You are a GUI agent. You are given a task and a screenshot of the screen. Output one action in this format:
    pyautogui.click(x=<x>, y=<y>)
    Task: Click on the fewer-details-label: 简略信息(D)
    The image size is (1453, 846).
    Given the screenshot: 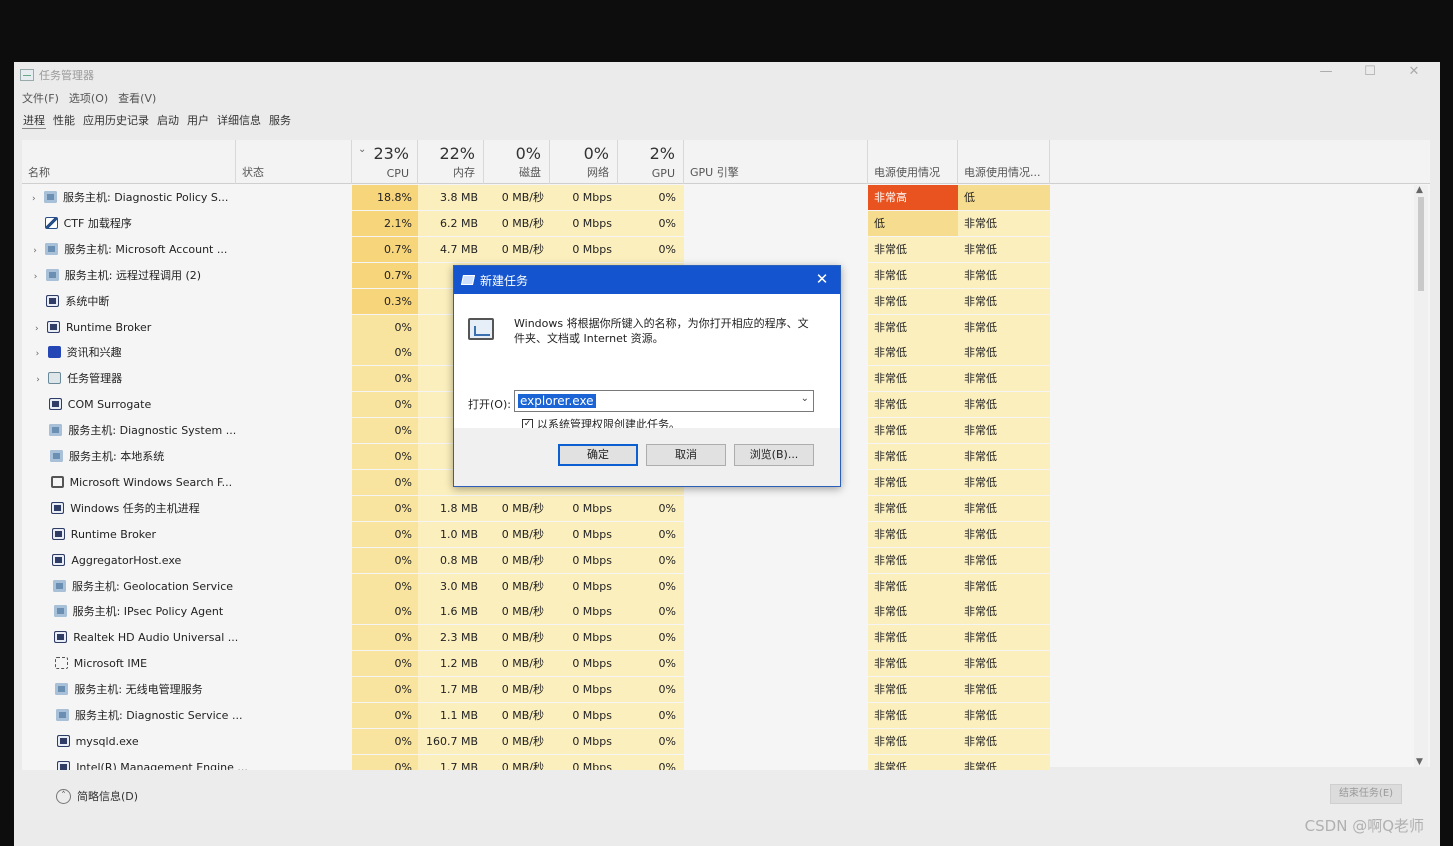 What is the action you would take?
    pyautogui.click(x=108, y=796)
    